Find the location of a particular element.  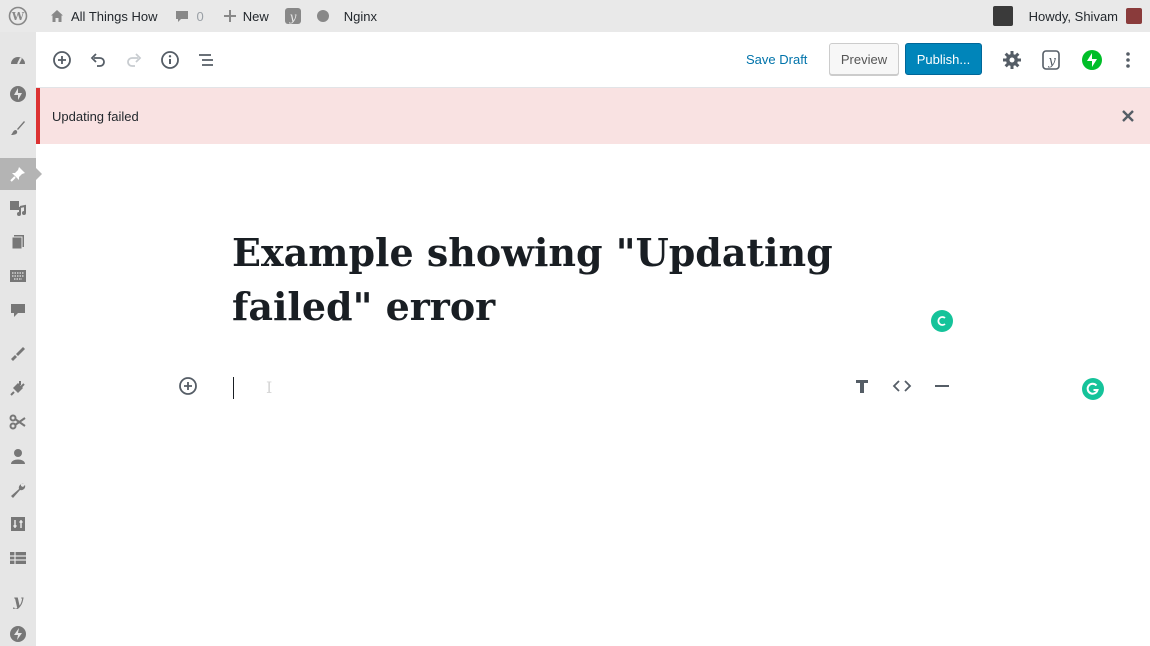

sidebar-item-amp is located at coordinates (18, 634).